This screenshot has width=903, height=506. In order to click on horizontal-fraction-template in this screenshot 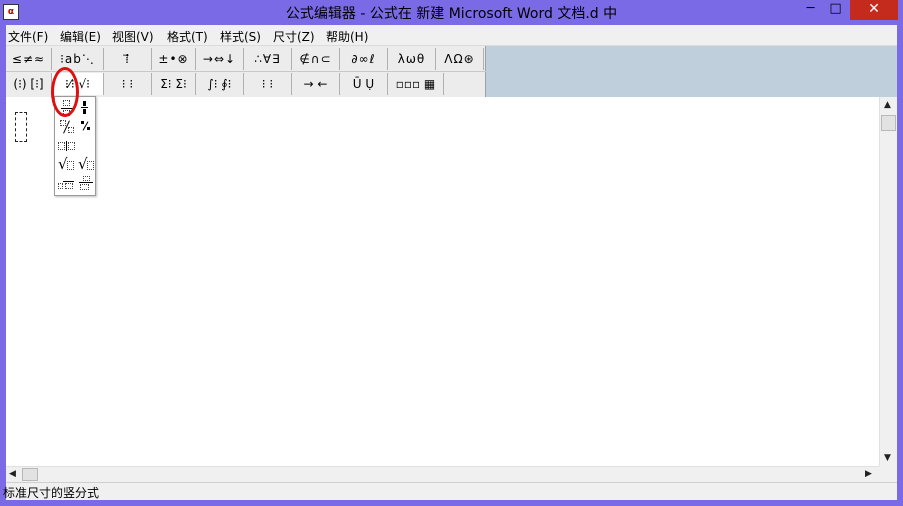, I will do `click(67, 146)`.